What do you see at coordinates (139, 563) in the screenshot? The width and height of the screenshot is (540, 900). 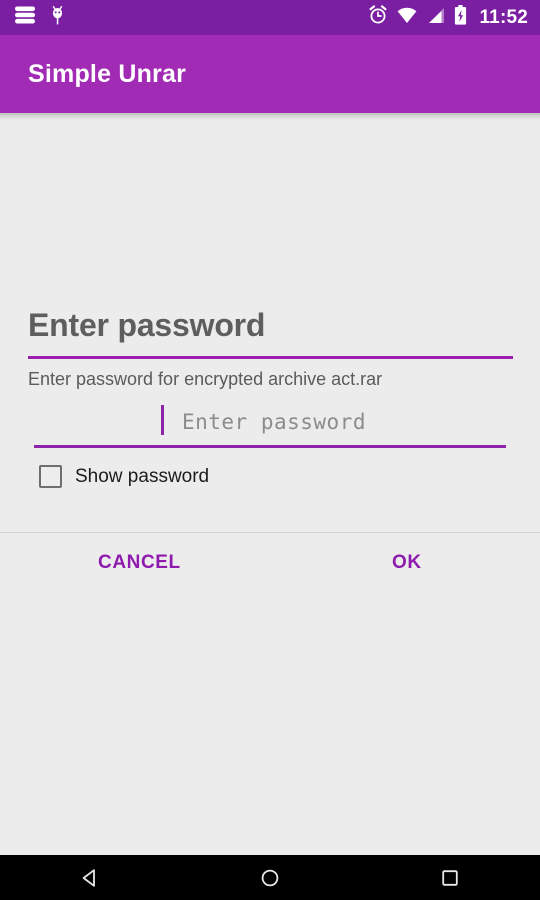 I see `cancel-button: CANCEL` at bounding box center [139, 563].